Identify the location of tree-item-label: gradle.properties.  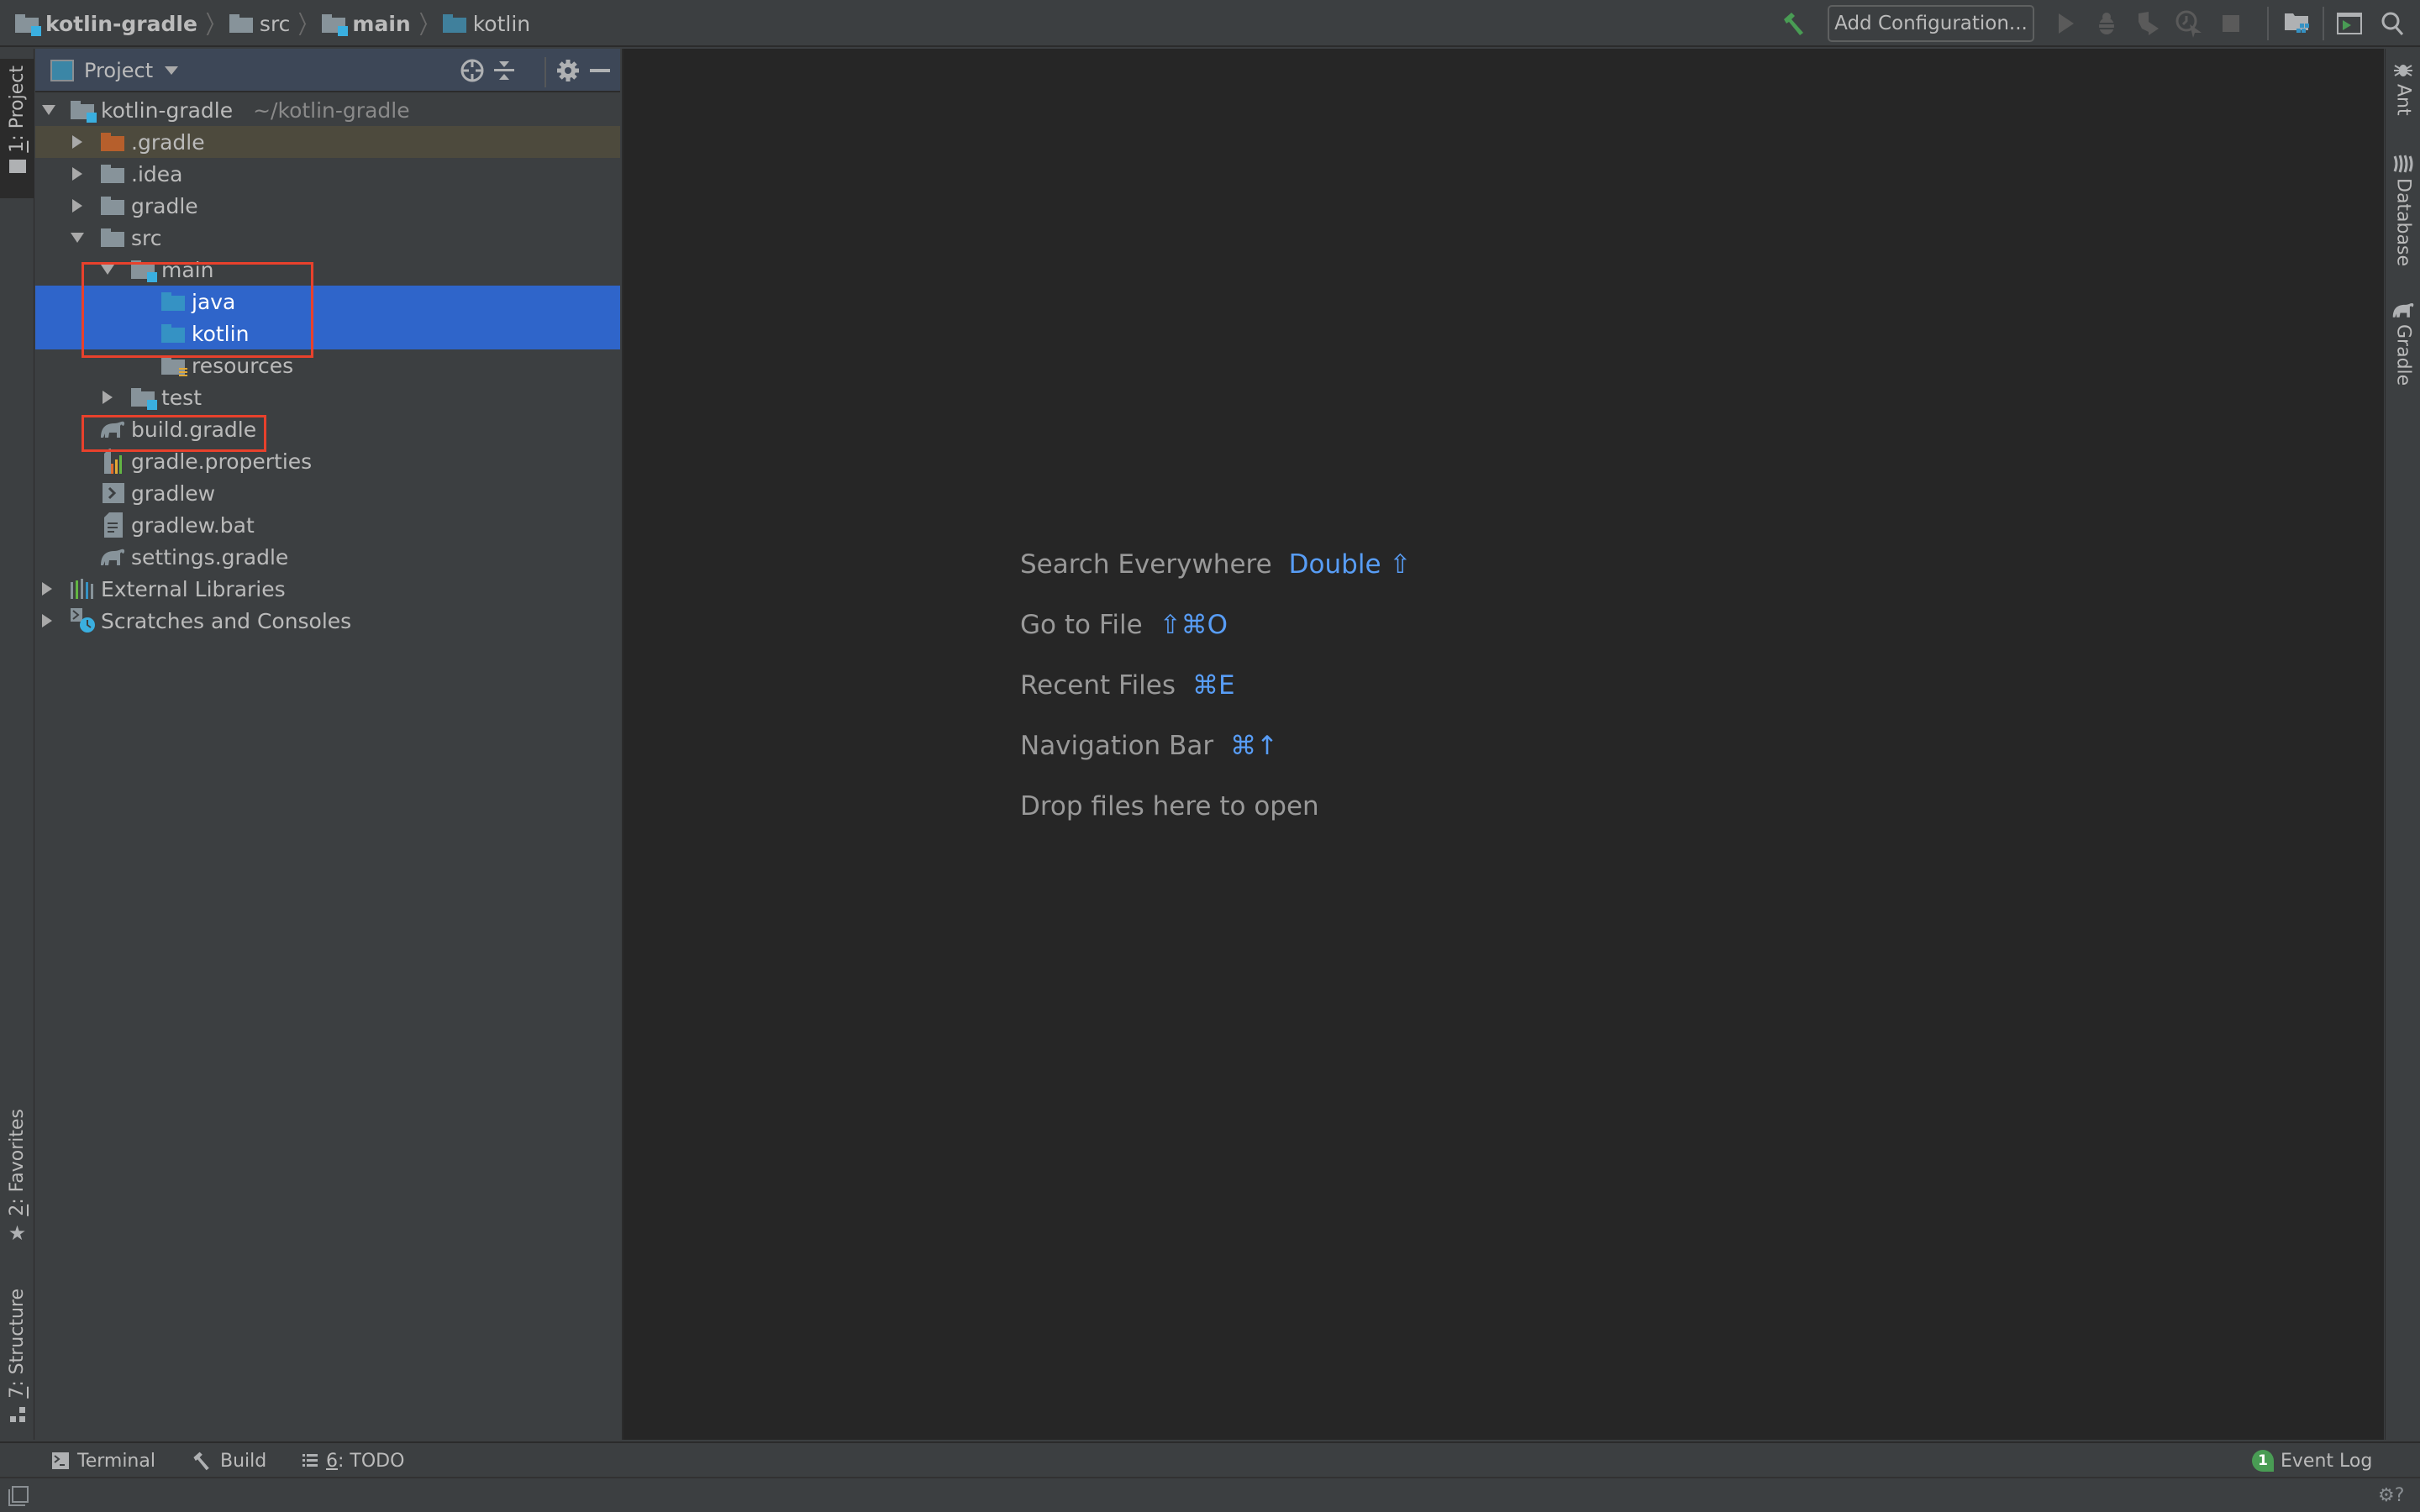
(222, 461).